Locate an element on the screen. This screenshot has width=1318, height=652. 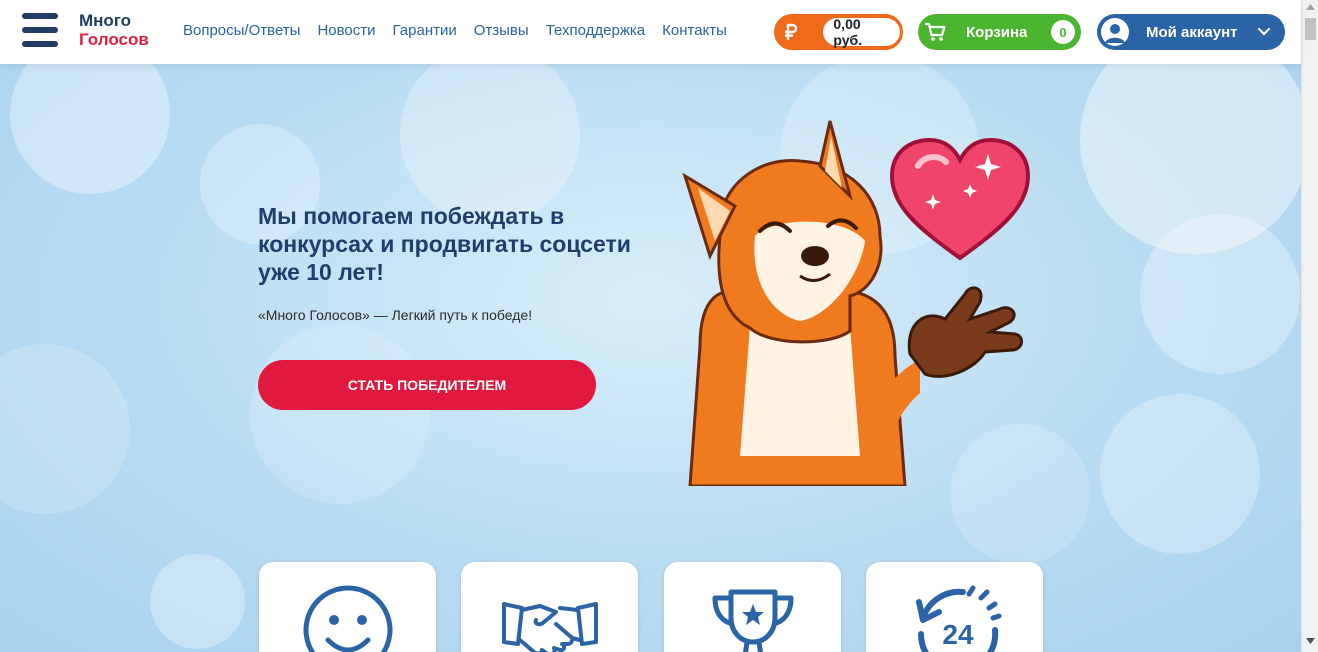
account-label: Мой аккаунт is located at coordinates (1192, 32).